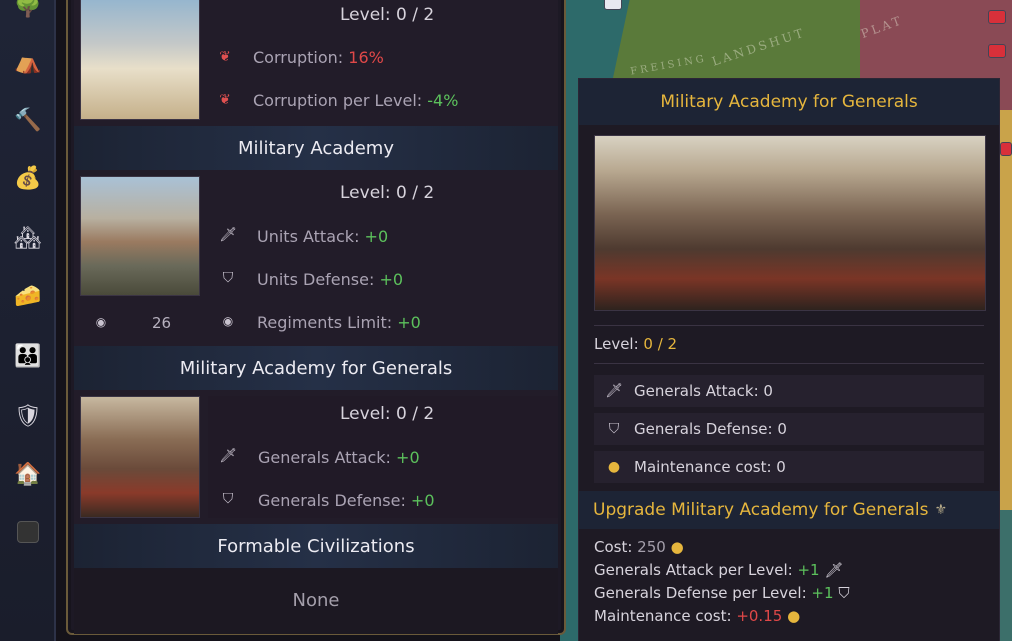 The height and width of the screenshot is (641, 1012). I want to click on tooltip-title: Military Academy for Generals, so click(789, 102).